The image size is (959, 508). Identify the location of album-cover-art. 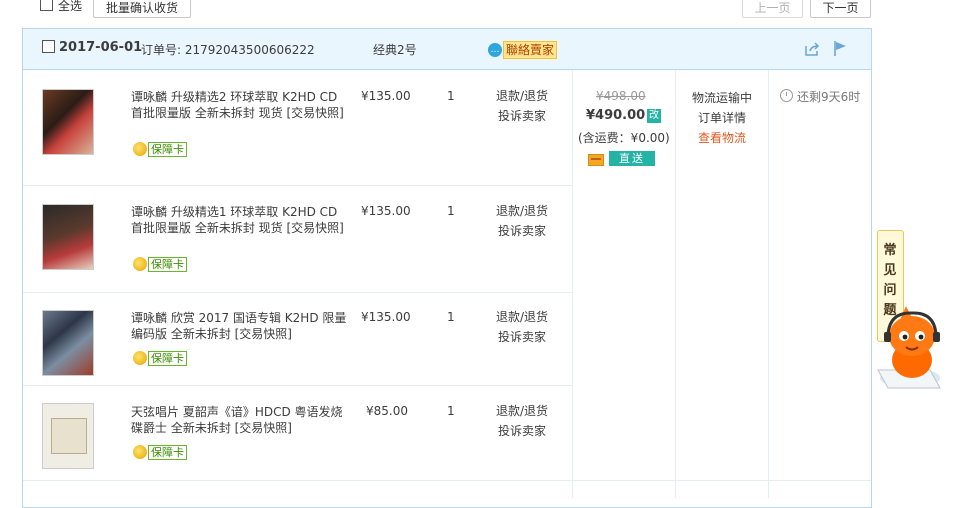
(69, 436).